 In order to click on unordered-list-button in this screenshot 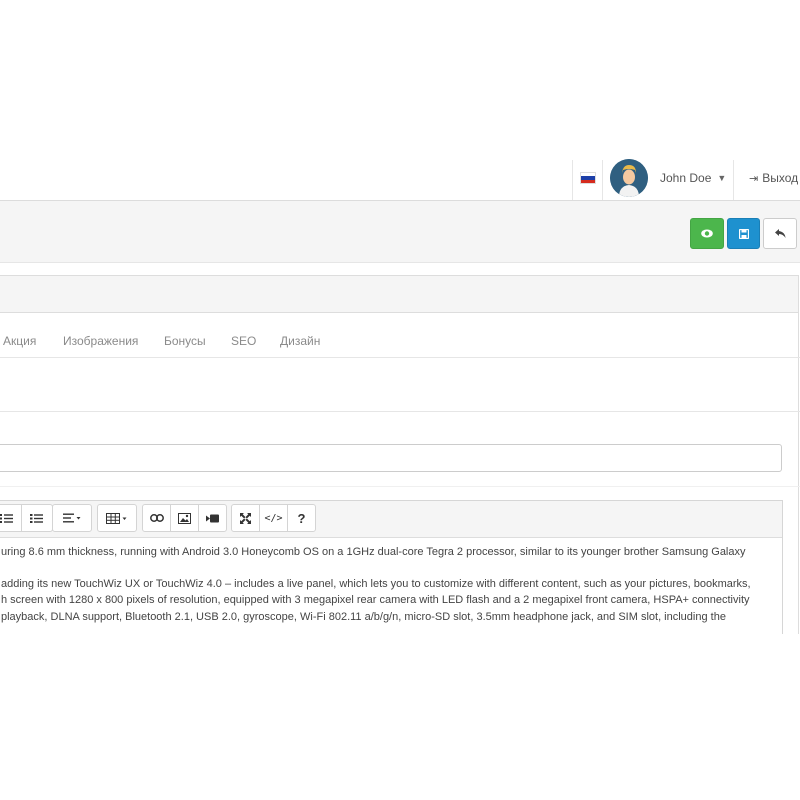, I will do `click(11, 518)`.